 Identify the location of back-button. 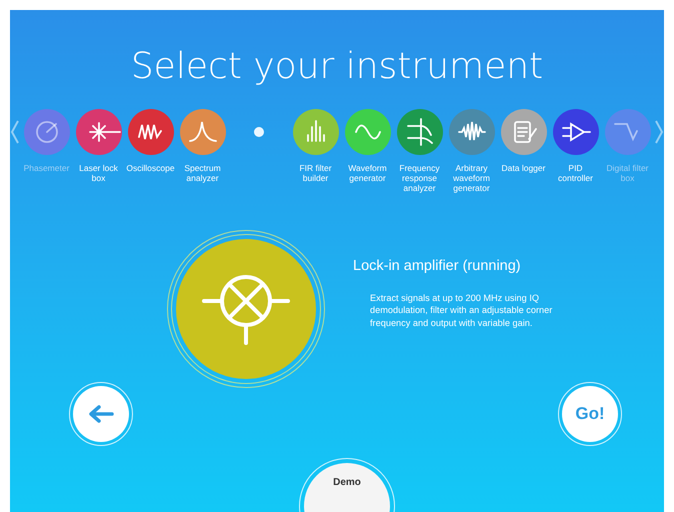
(101, 414).